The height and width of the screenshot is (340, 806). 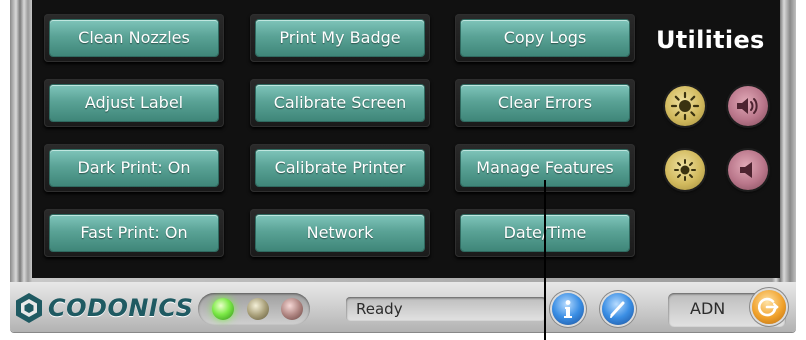 I want to click on brand-logo: CODONICS, so click(x=104, y=308).